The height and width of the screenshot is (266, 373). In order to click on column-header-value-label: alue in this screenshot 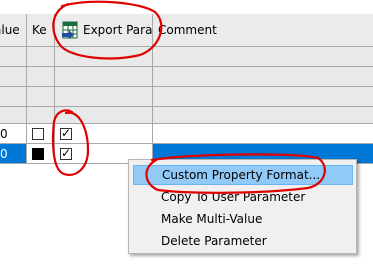, I will do `click(10, 30)`.